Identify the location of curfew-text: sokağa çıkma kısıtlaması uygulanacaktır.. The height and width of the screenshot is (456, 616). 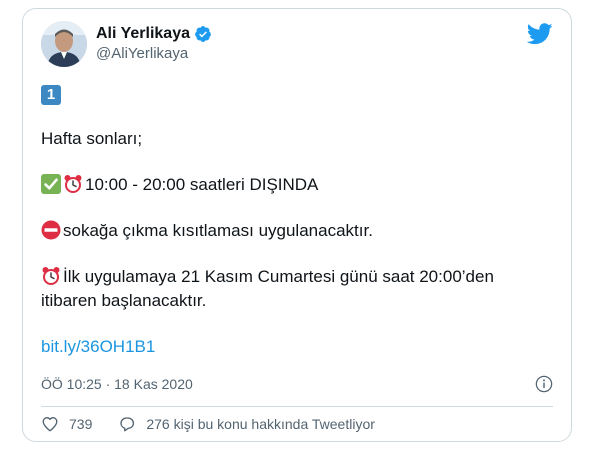
(218, 230).